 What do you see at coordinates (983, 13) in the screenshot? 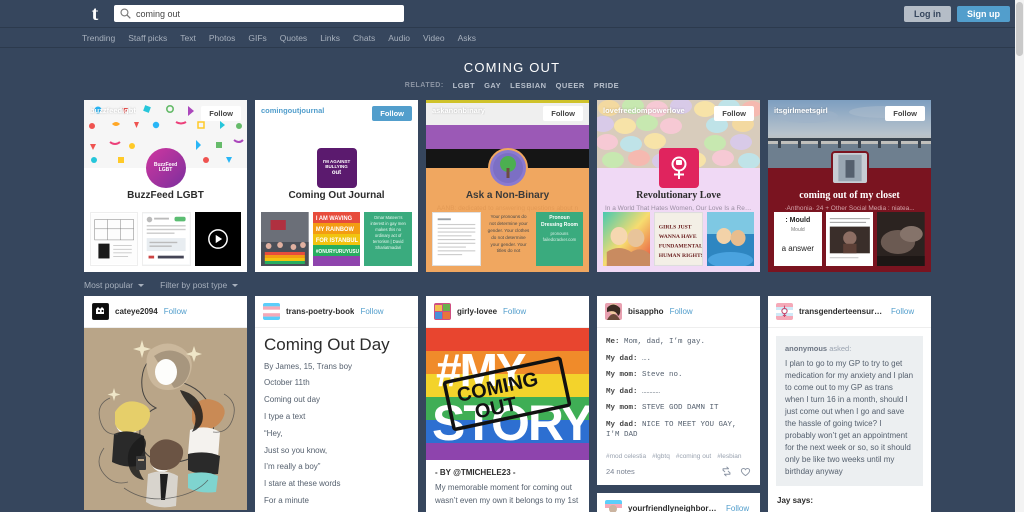
I see `signup-button: Sign up` at bounding box center [983, 13].